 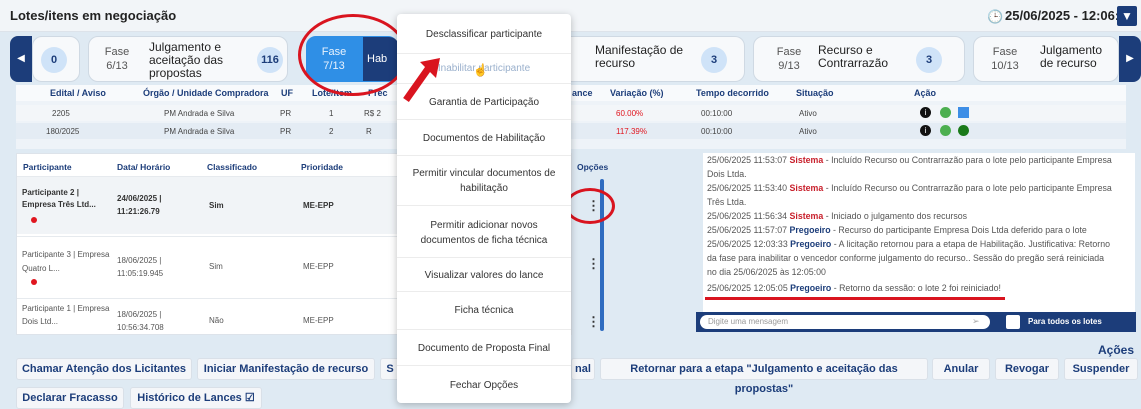 I want to click on declare-failure-button: Declarar Fracasso, so click(x=70, y=398).